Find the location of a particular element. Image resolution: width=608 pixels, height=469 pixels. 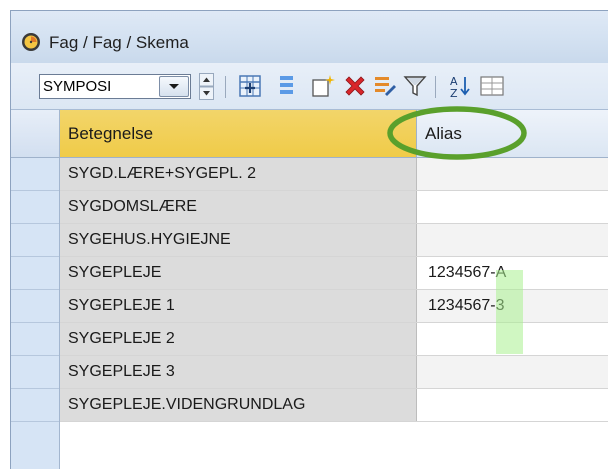

cell-betegnelse: SYGEPLEJE 1 is located at coordinates (238, 306).